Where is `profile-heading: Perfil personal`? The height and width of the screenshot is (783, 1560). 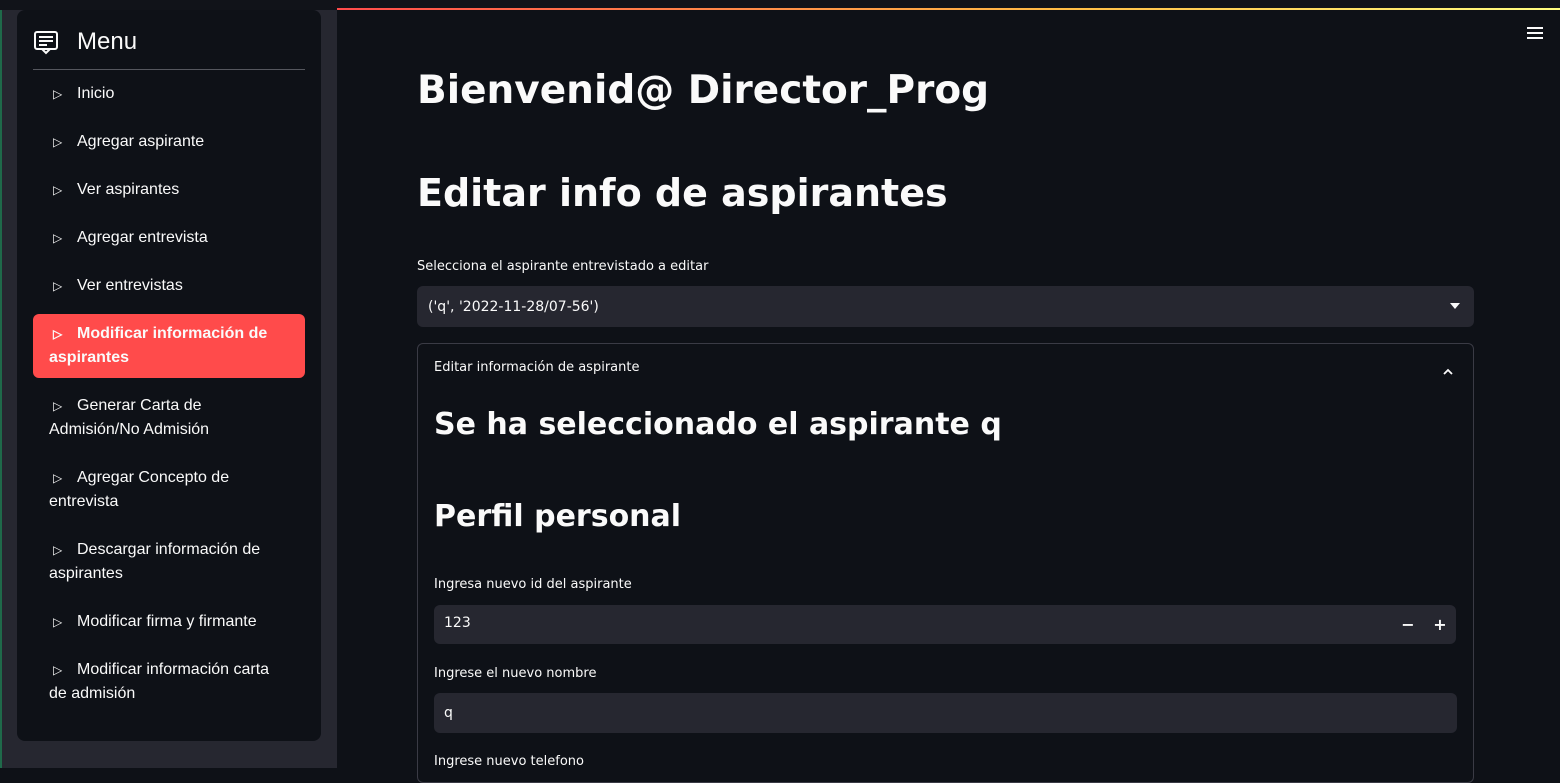
profile-heading: Perfil personal is located at coordinates (558, 516).